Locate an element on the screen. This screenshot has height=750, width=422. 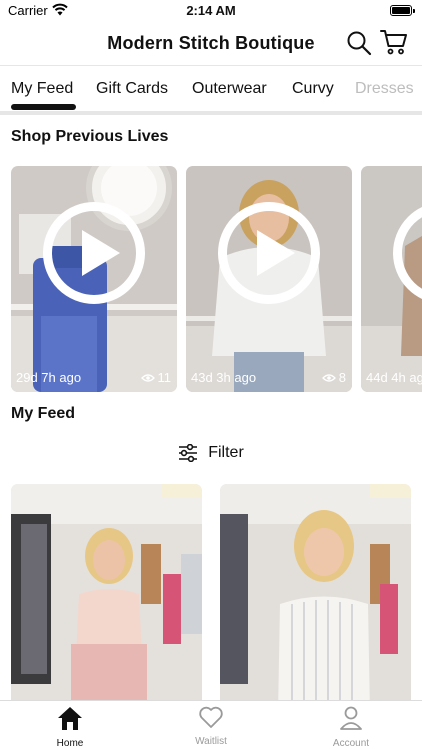
live-card: 29d 7h ago 11 is located at coordinates (94, 279).